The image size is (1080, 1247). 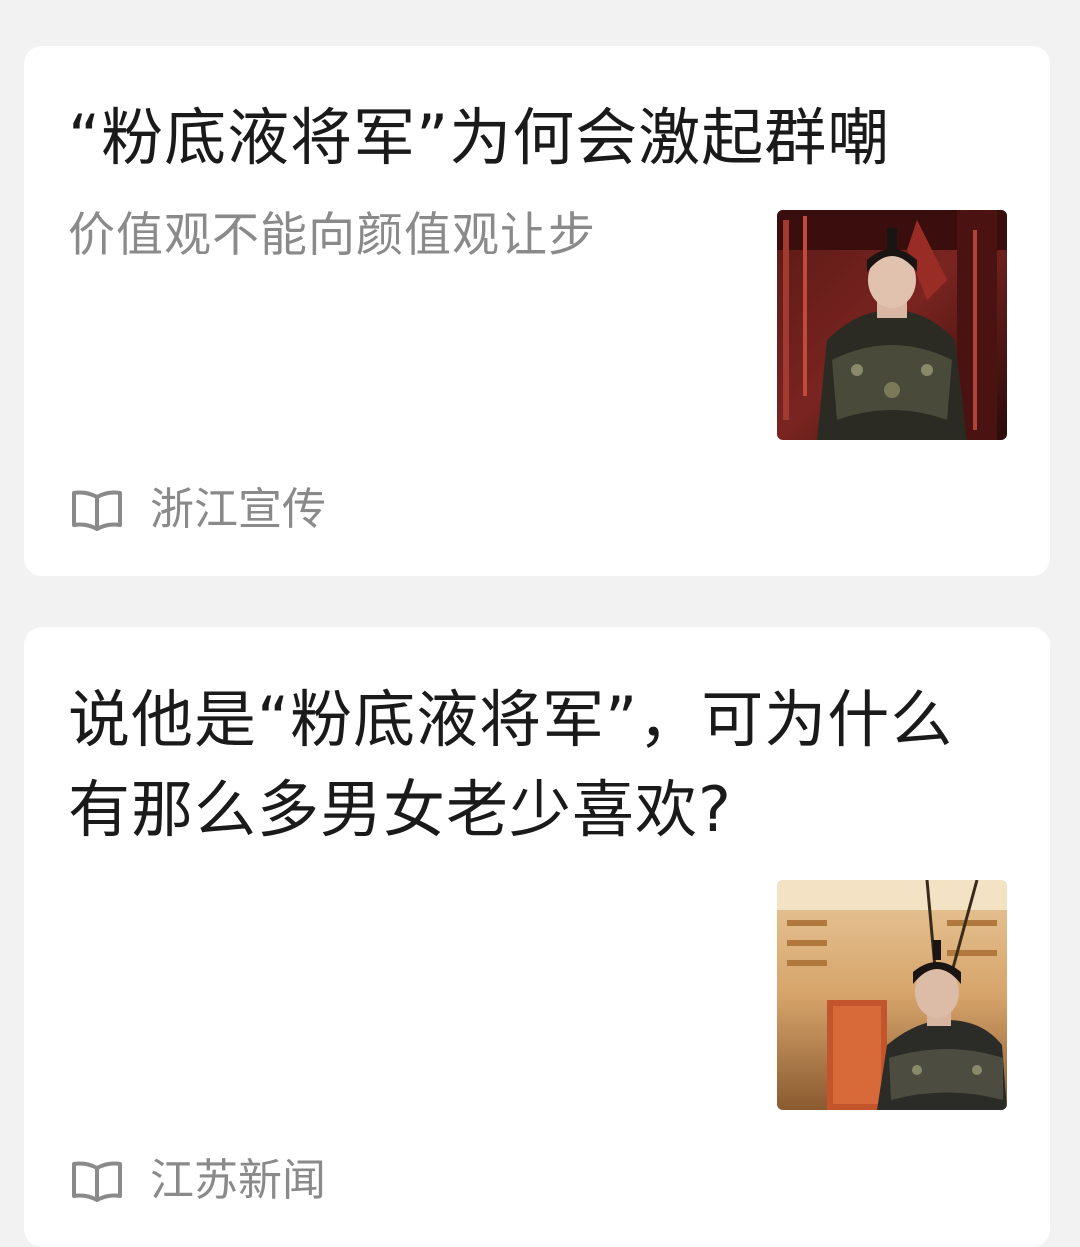 I want to click on article-subtitle: 价值观不能向颜值观让步, so click(x=332, y=235).